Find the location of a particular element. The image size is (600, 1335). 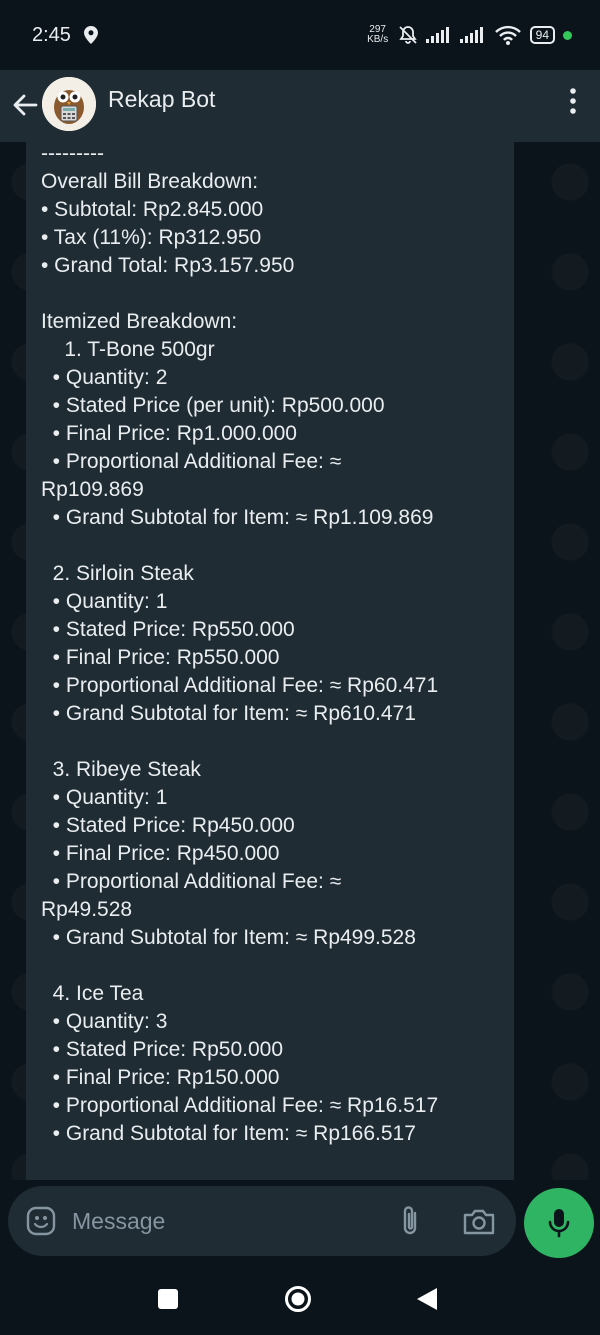

camera-icon is located at coordinates (479, 1222).